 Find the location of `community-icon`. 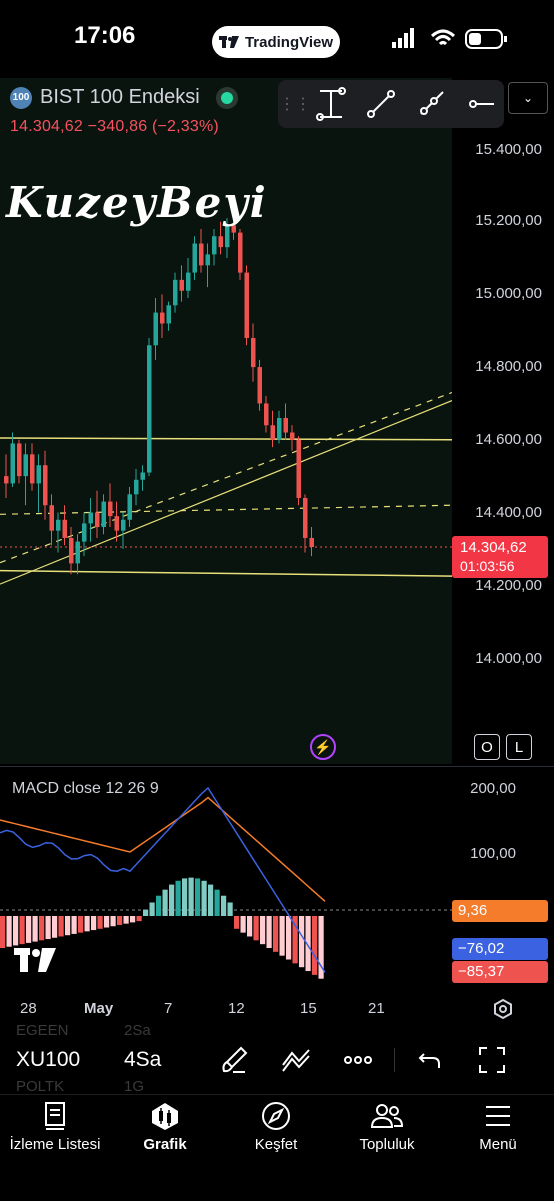

community-icon is located at coordinates (387, 1116).